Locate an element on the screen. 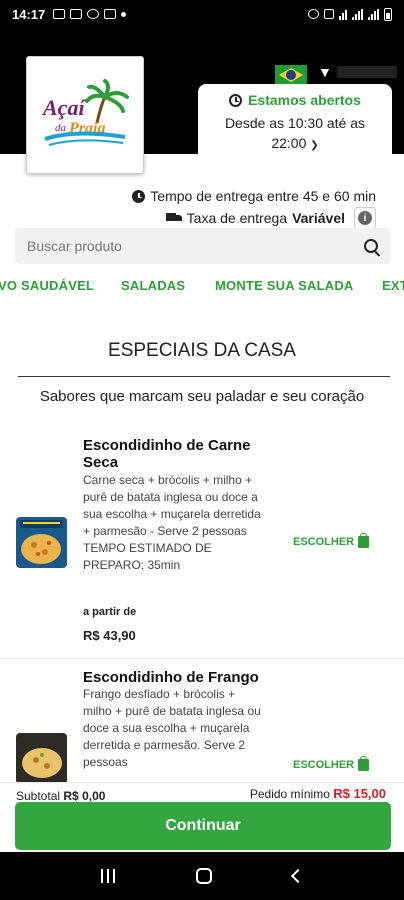 The height and width of the screenshot is (900, 404). category-tab: SALADAS is located at coordinates (153, 285).